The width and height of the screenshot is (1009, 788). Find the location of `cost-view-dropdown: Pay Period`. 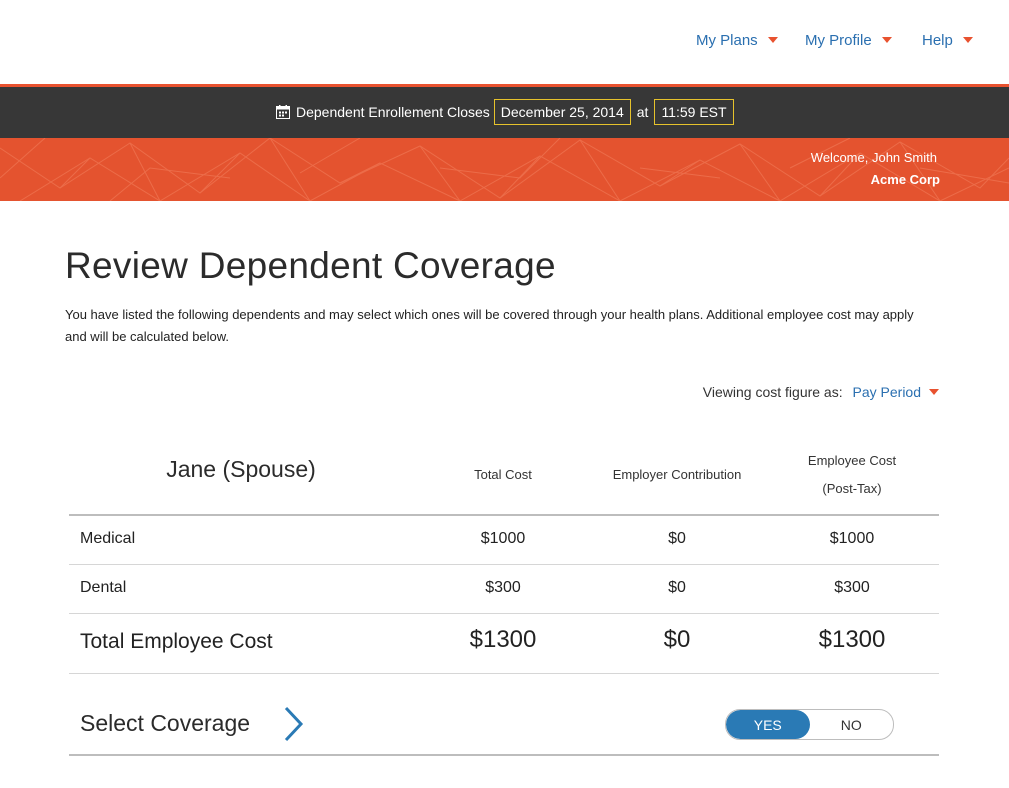

cost-view-dropdown: Pay Period is located at coordinates (893, 392).